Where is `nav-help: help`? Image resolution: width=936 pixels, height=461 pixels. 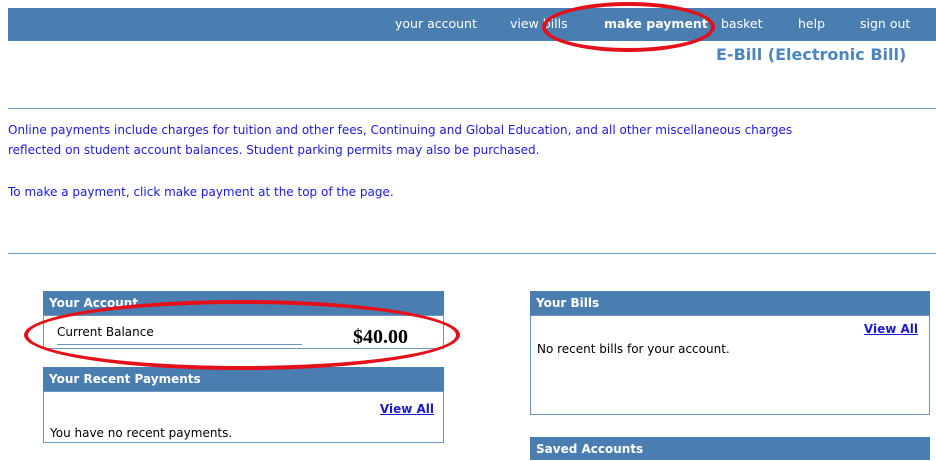
nav-help: help is located at coordinates (811, 23).